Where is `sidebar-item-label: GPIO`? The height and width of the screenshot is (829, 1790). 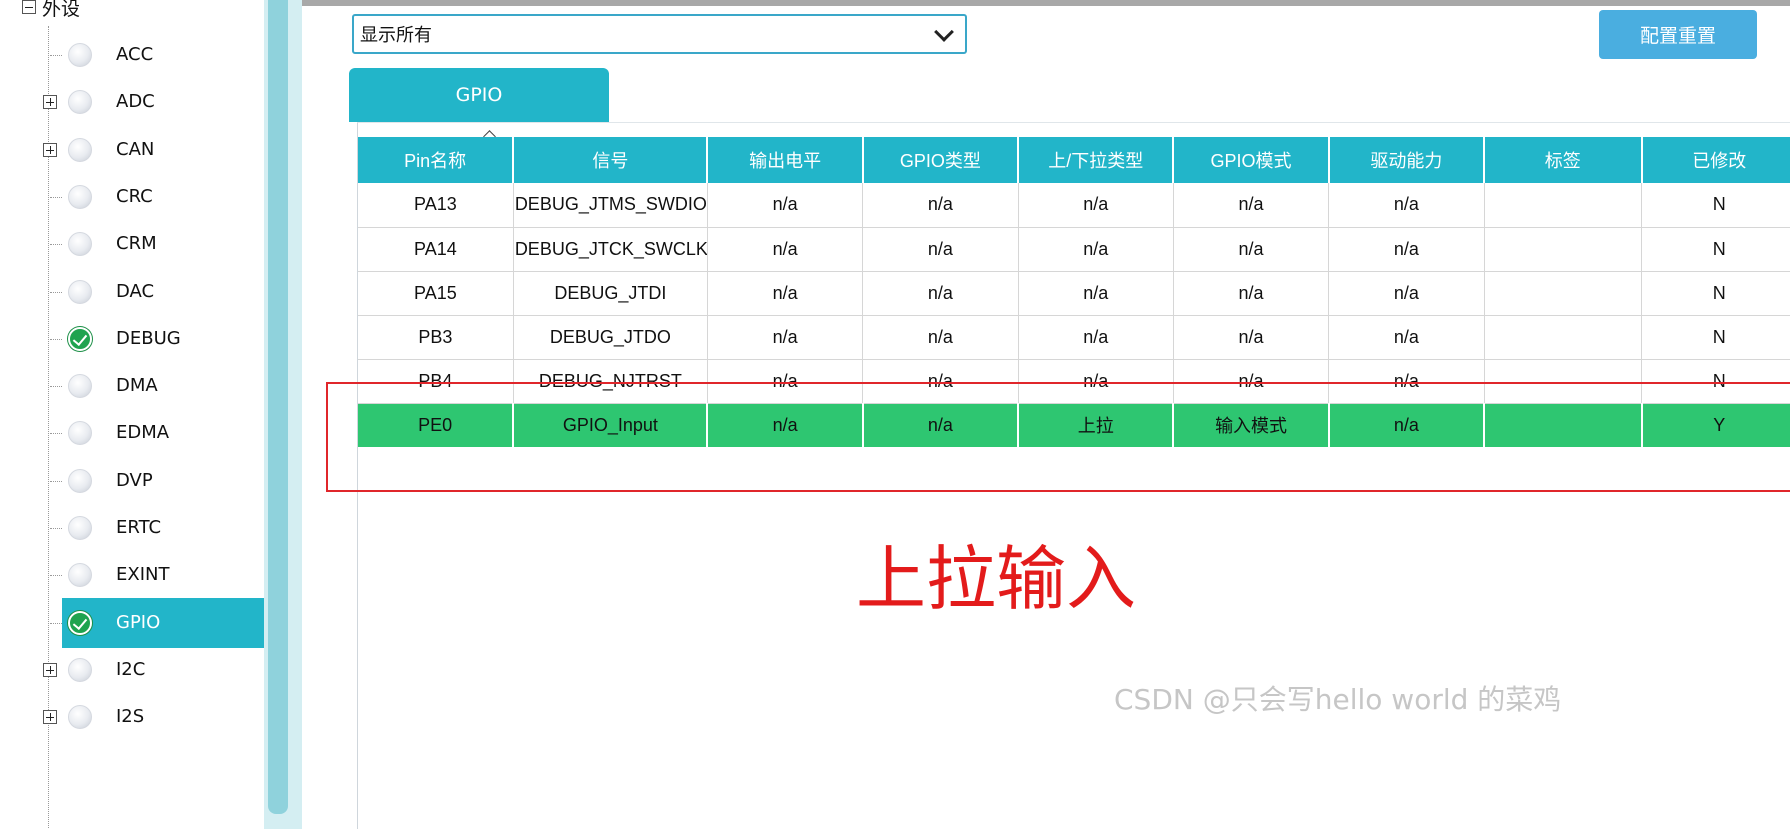 sidebar-item-label: GPIO is located at coordinates (138, 622).